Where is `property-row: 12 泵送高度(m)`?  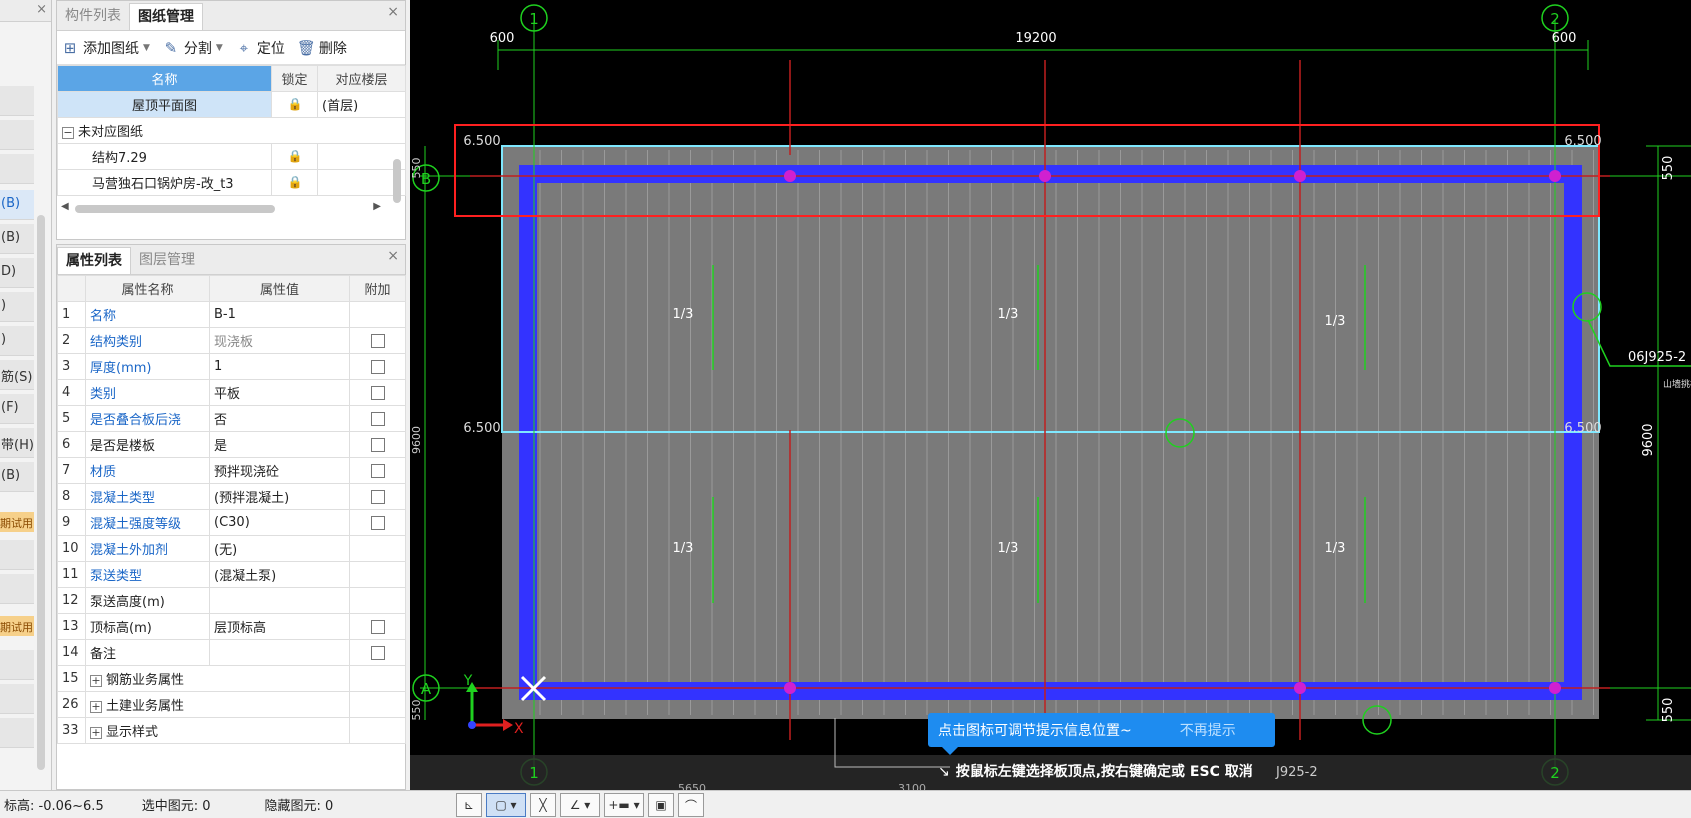 property-row: 12 泵送高度(m) is located at coordinates (231, 600).